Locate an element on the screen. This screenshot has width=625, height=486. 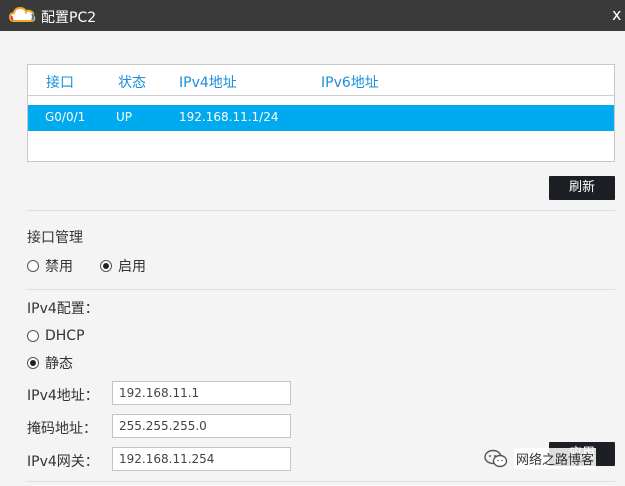
close-button: x is located at coordinates (618, 15).